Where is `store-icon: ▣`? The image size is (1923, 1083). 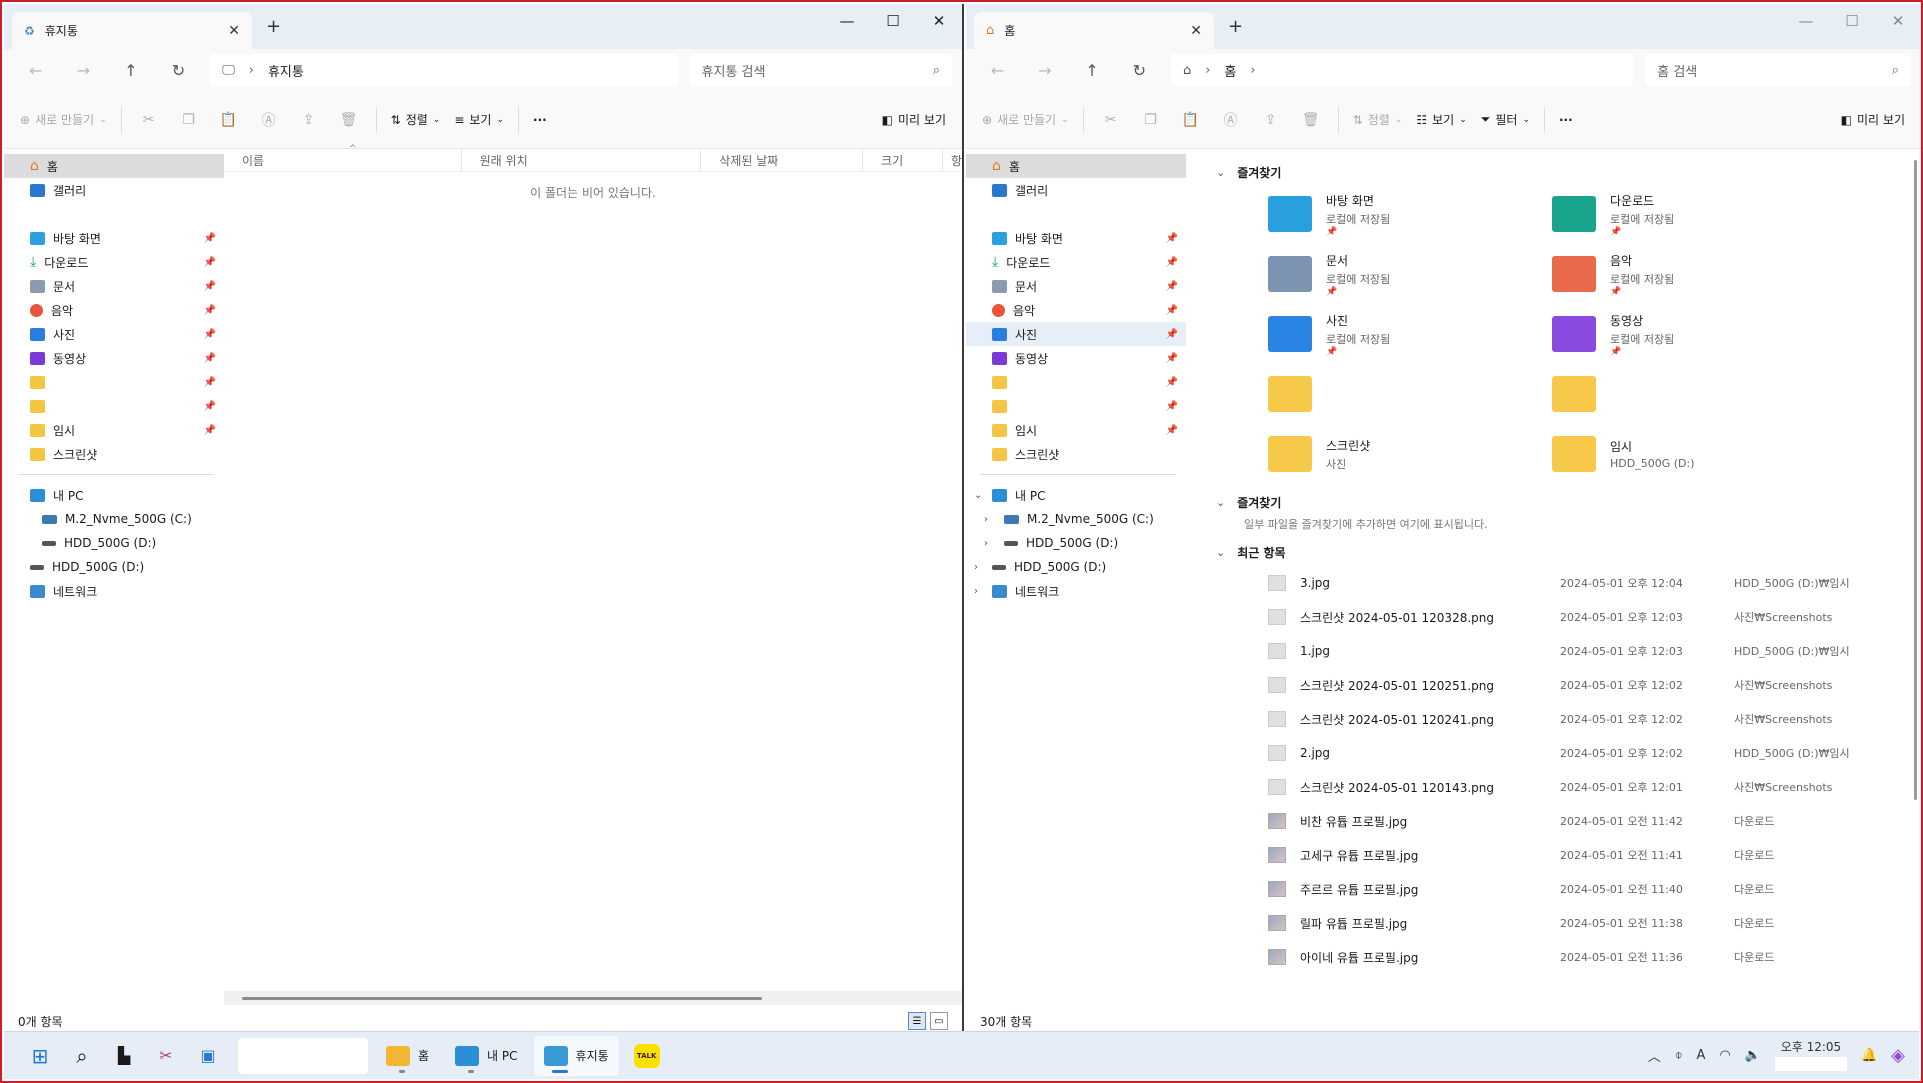 store-icon: ▣ is located at coordinates (208, 1056).